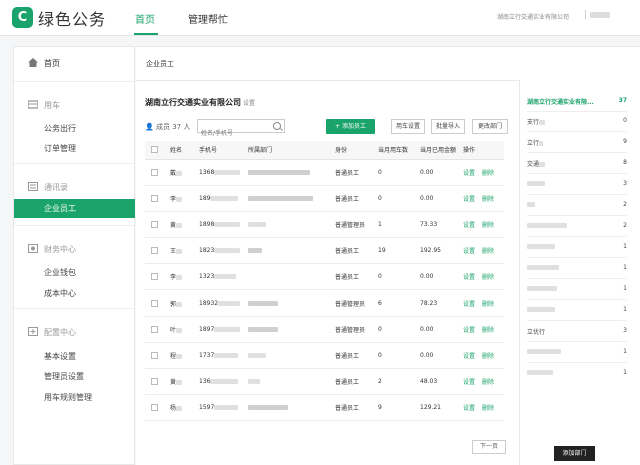 The height and width of the screenshot is (465, 640). I want to click on table-row: 郭 18932 普通管理员 6 78.23 设置 删除, so click(324, 303).